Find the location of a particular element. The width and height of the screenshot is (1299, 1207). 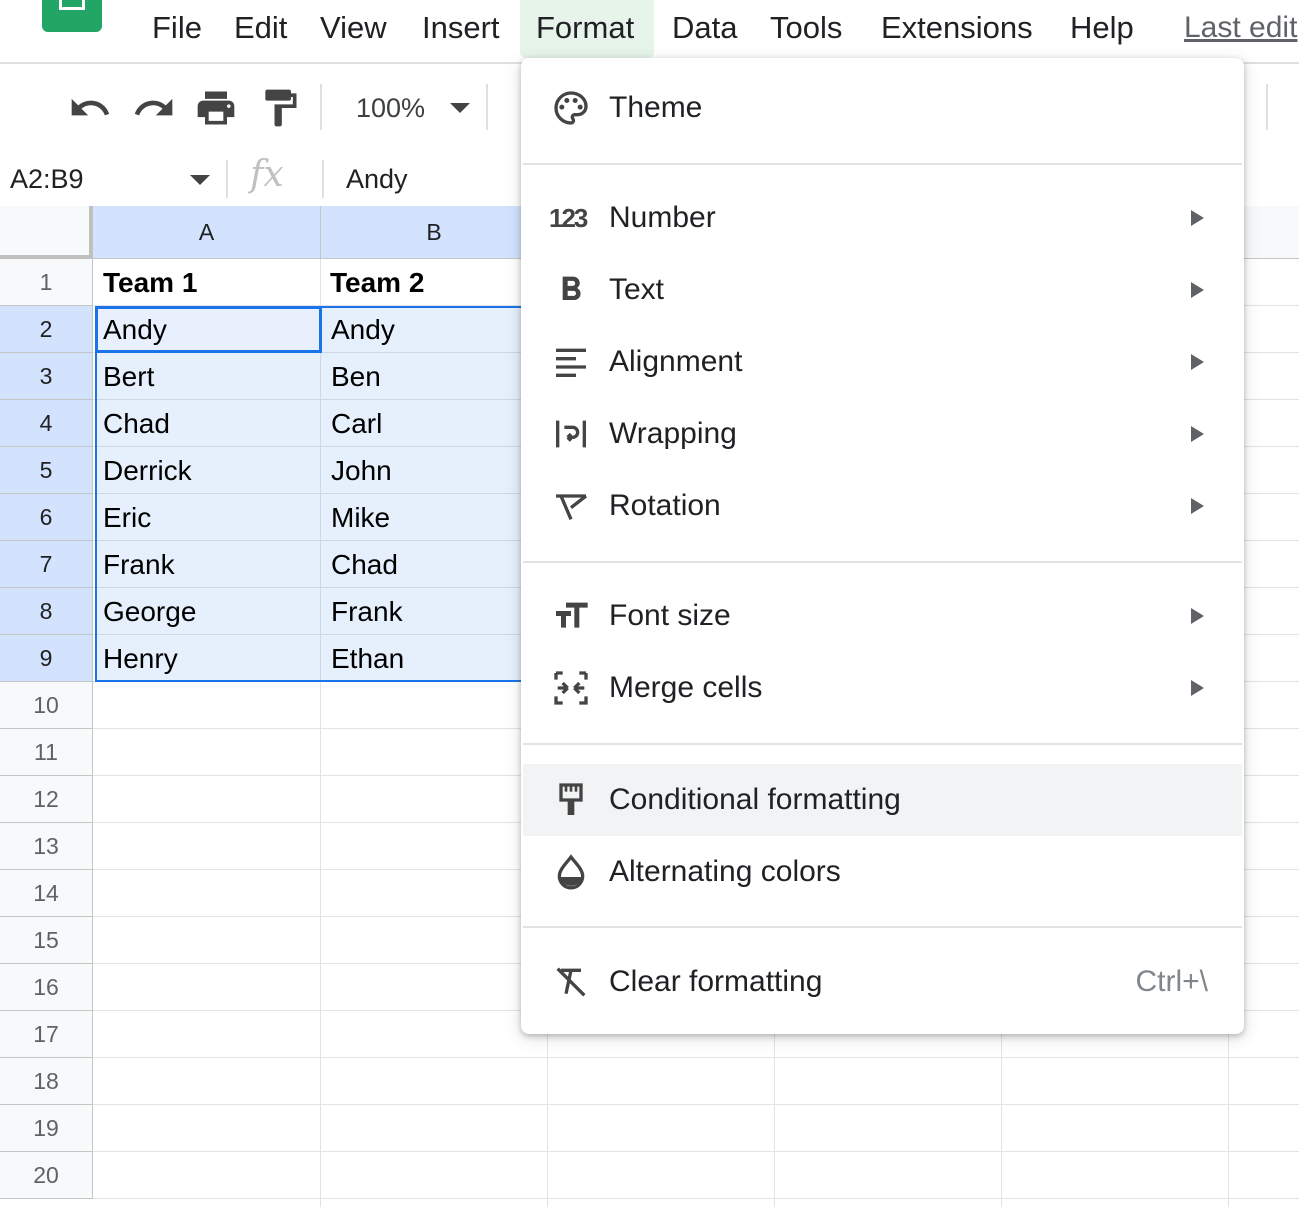

zoom-select: 100% is located at coordinates (410, 108).